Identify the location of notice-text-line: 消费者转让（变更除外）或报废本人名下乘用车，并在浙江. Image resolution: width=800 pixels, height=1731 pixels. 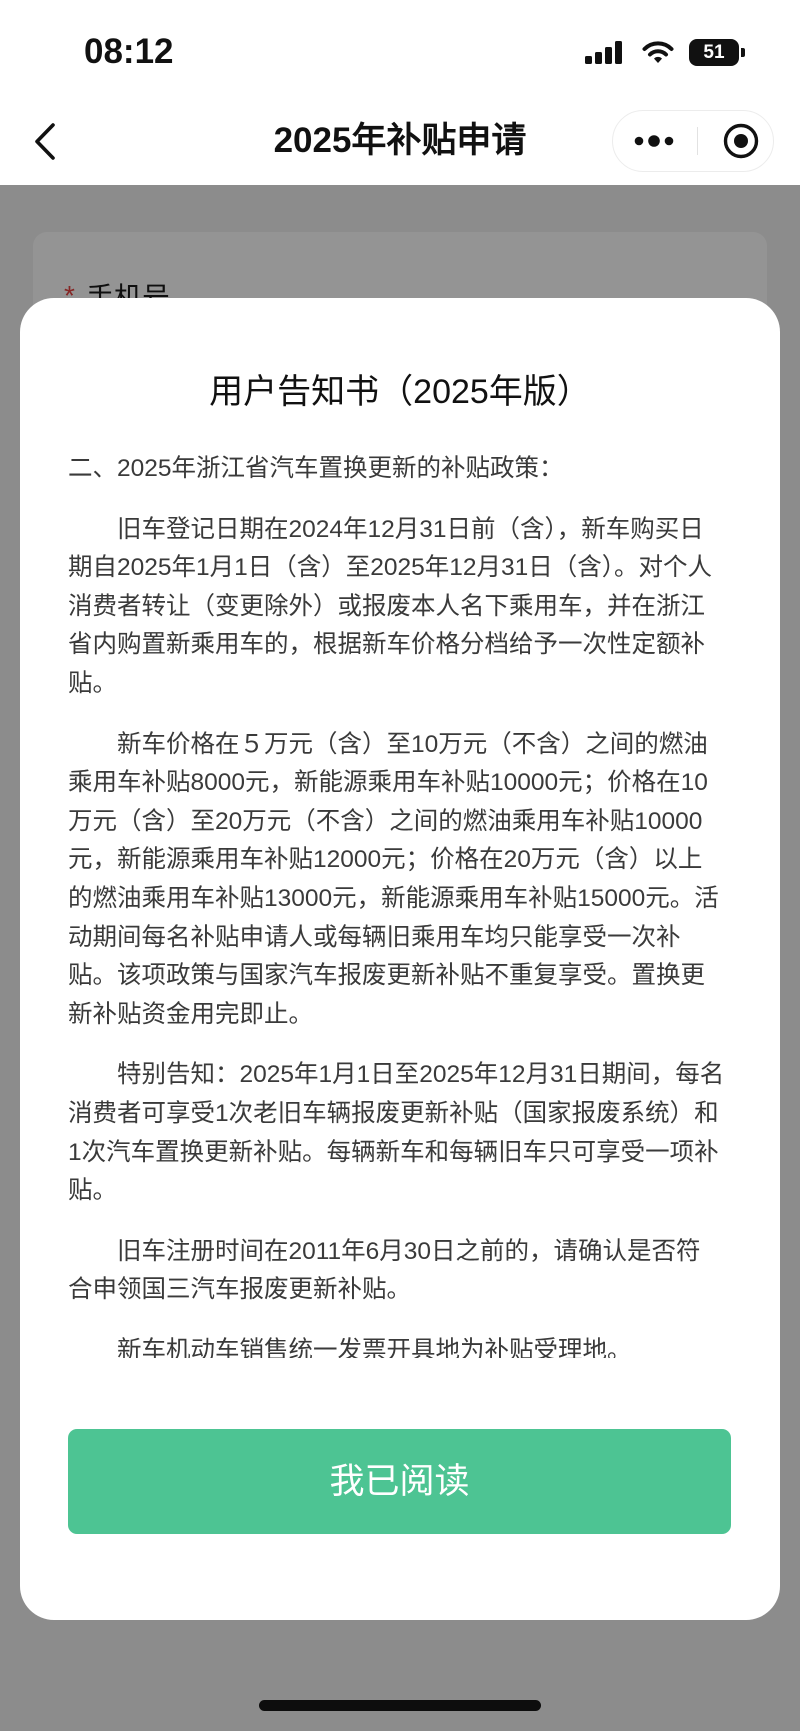
(386, 606).